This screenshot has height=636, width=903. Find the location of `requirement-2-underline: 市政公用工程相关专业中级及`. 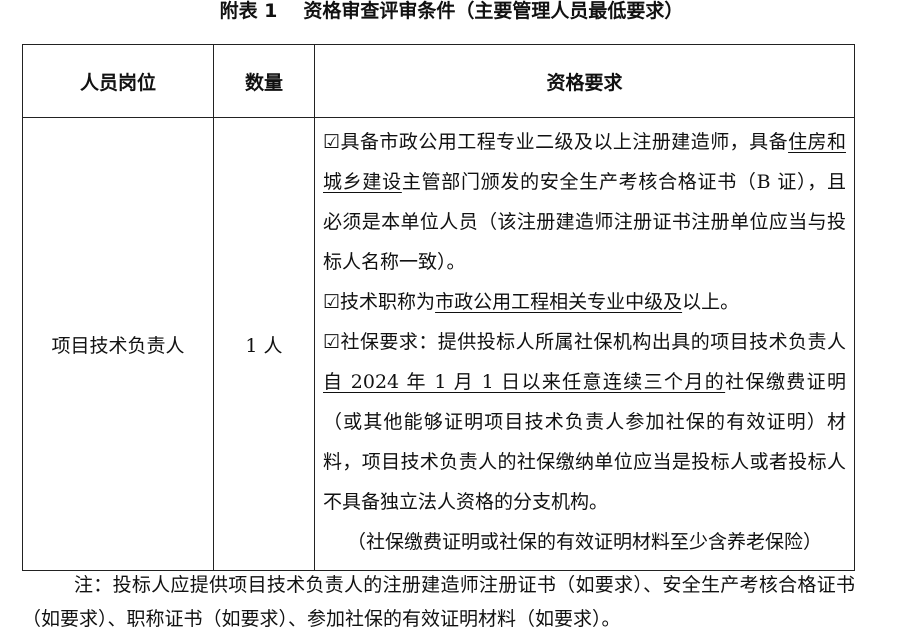

requirement-2-underline: 市政公用工程相关专业中级及 is located at coordinates (559, 302).